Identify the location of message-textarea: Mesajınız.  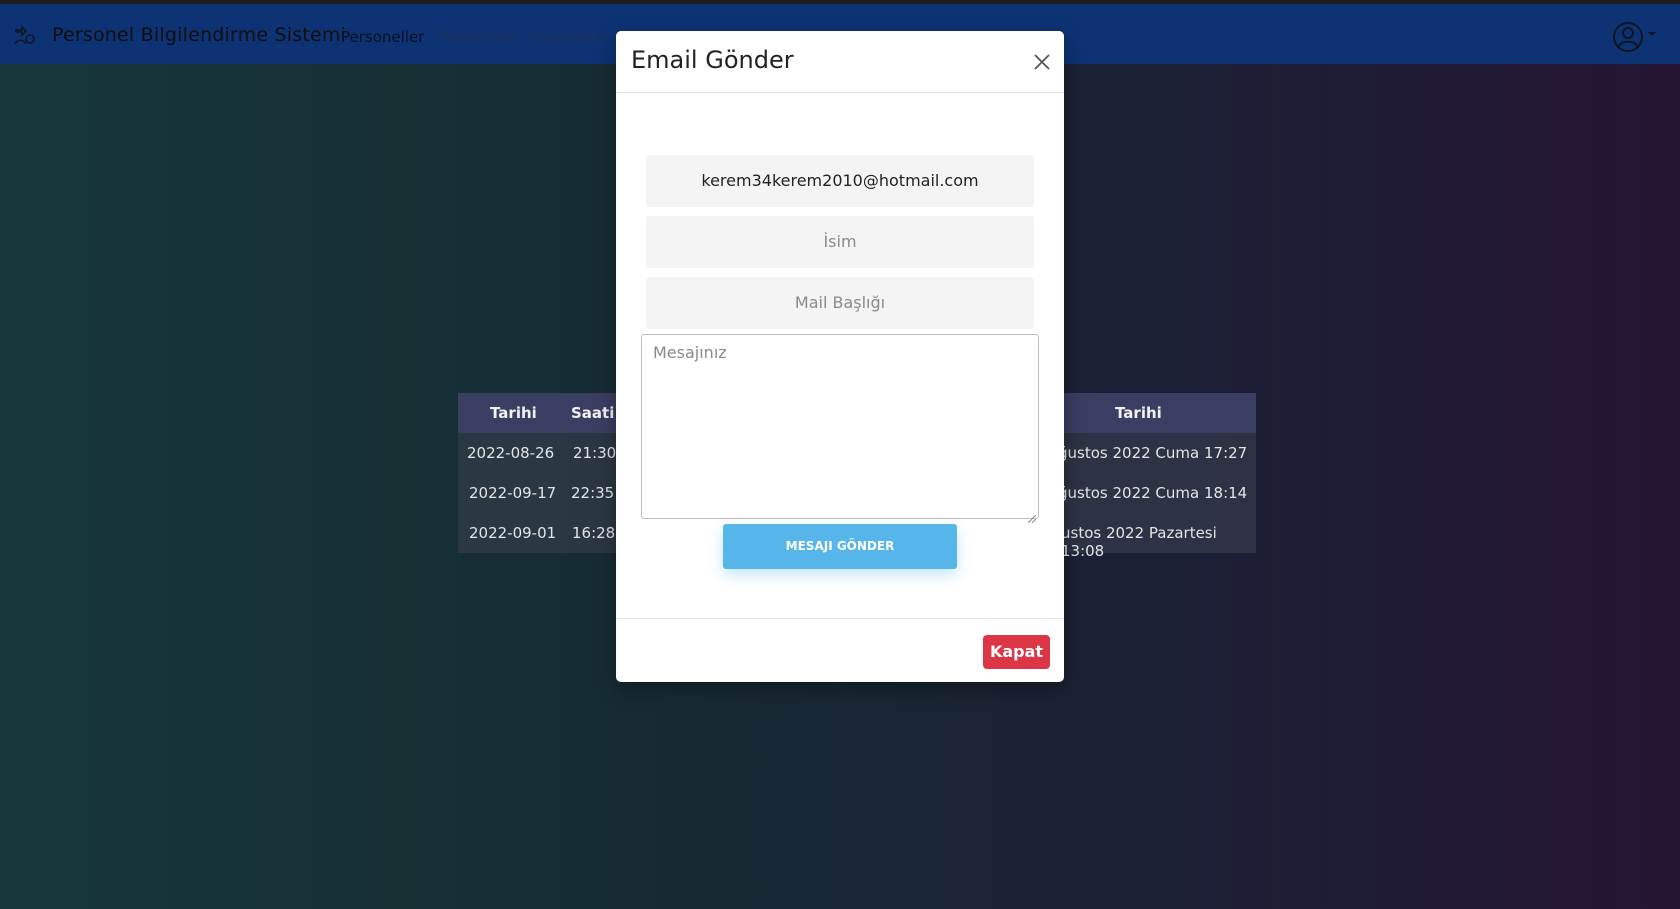
(840, 429).